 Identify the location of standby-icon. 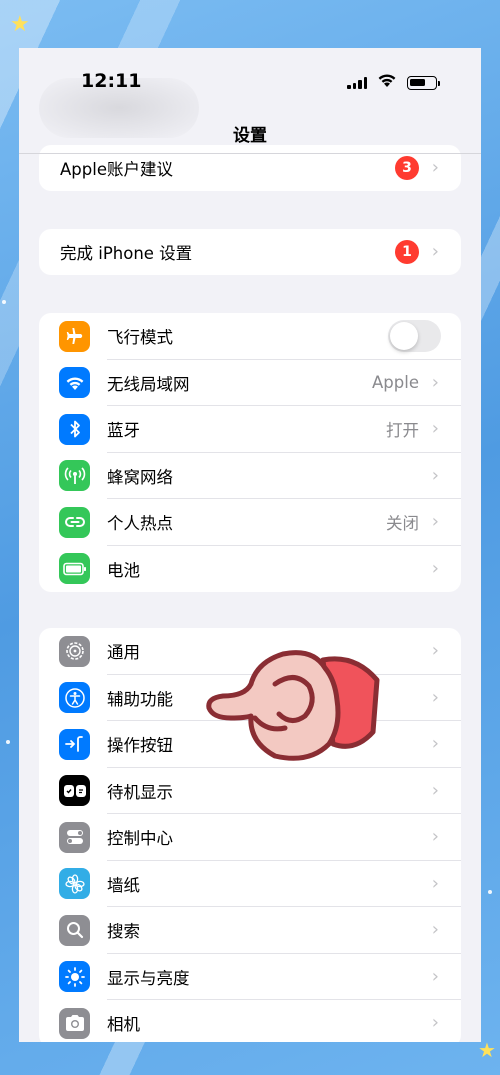
(74, 791).